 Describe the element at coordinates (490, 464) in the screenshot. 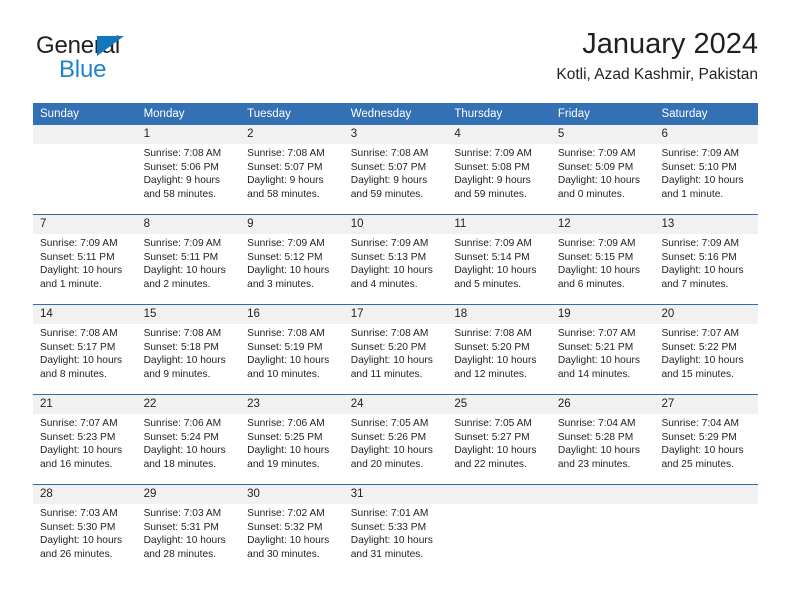

I see `daylight-duration-line2: and 22 minutes.` at that location.